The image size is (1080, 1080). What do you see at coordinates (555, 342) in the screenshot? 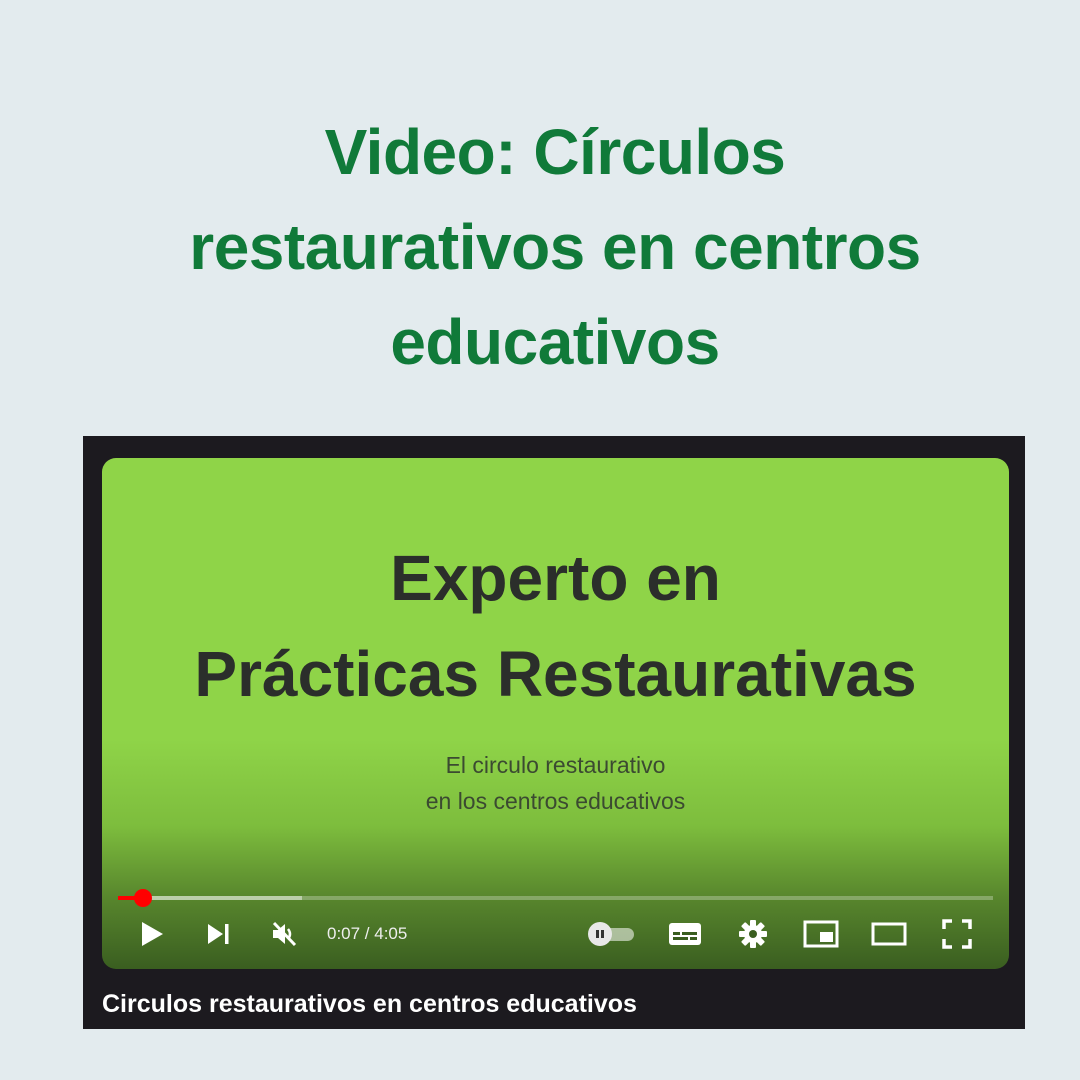
I see `page-heading-line-3: educativos` at bounding box center [555, 342].